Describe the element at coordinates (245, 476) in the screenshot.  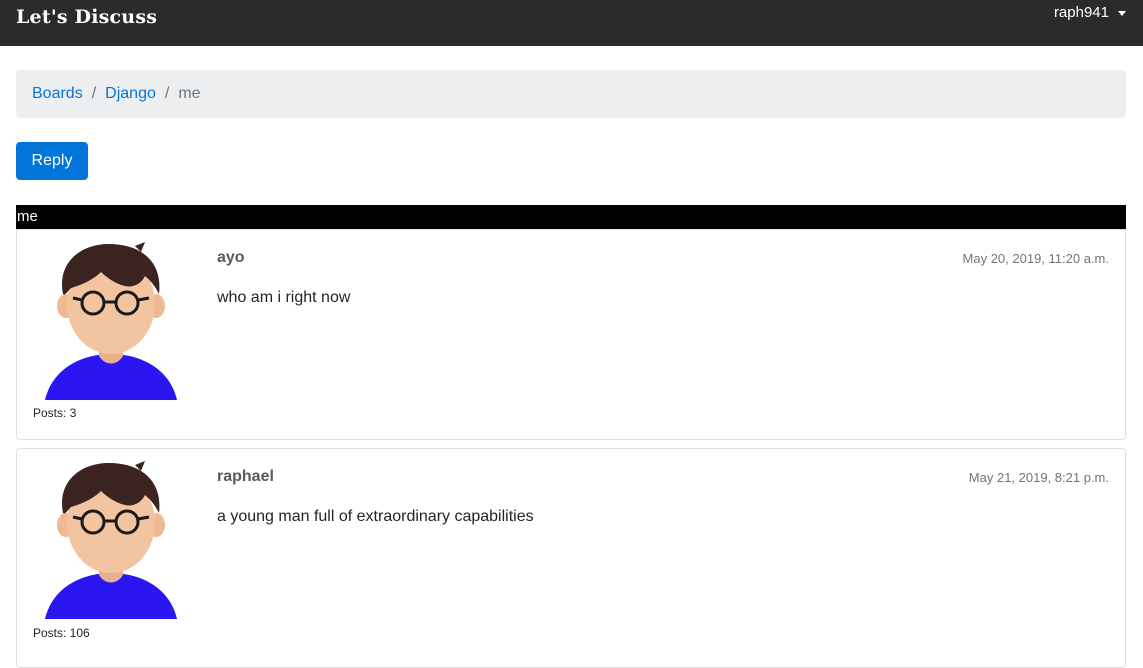
I see `post-author: raphael` at that location.